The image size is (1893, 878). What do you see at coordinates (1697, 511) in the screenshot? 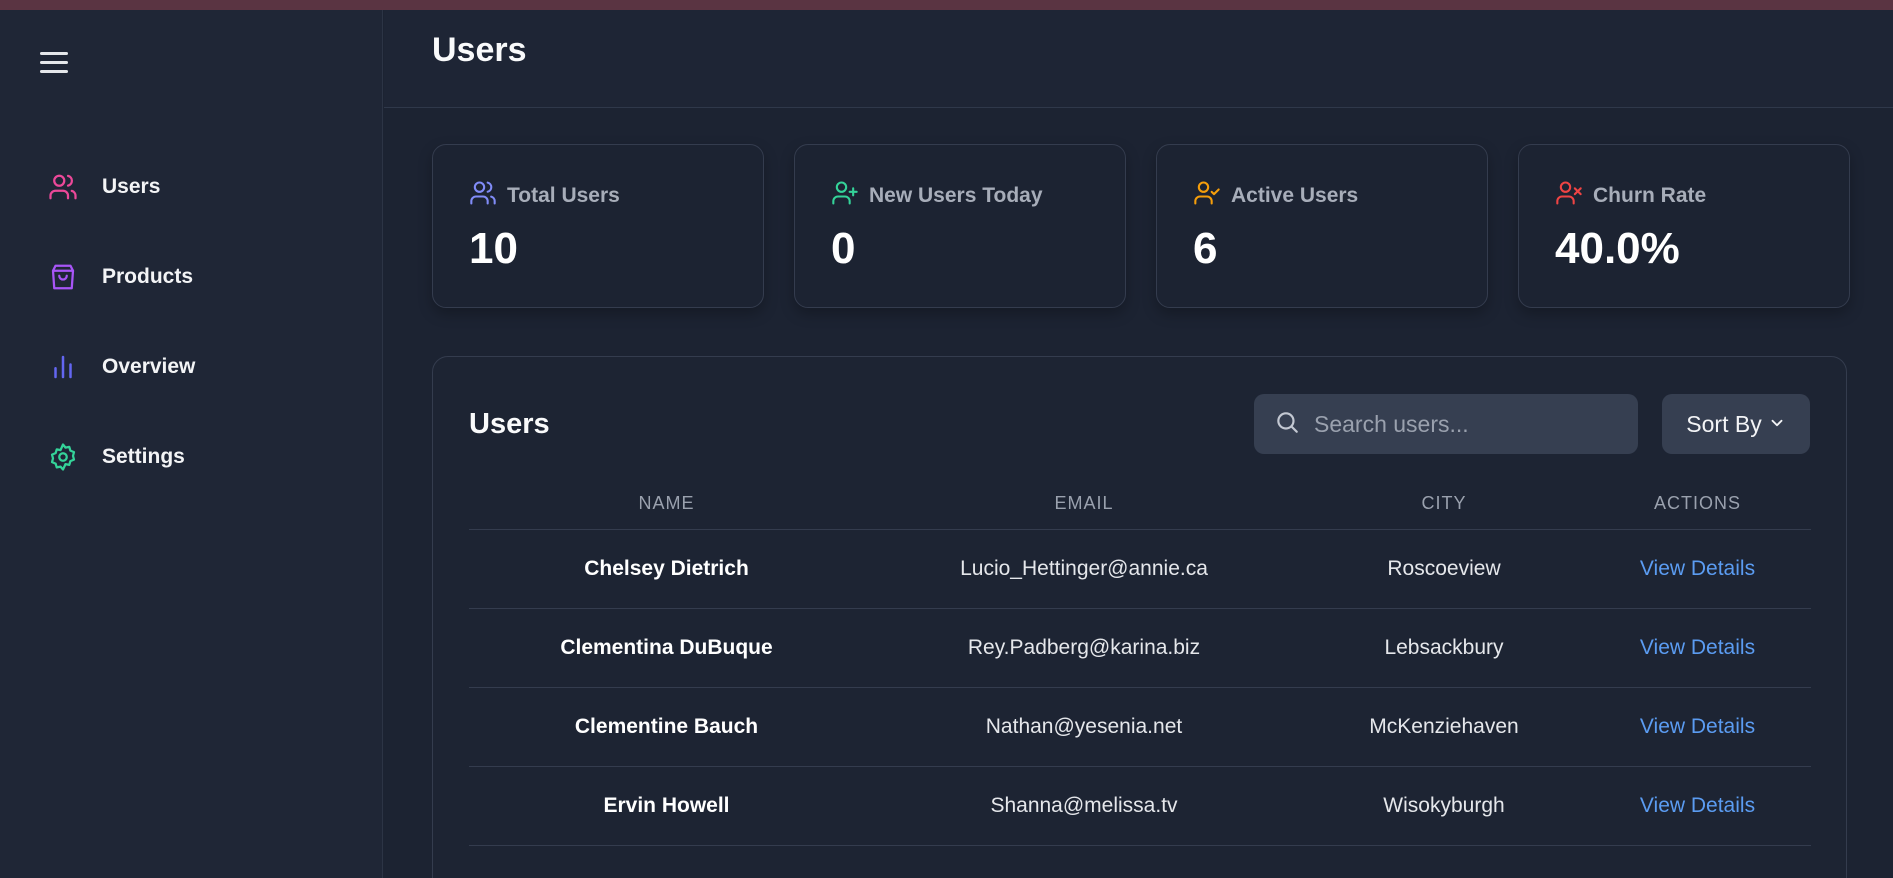
I see `column-header-actions: ACTIONS` at bounding box center [1697, 511].